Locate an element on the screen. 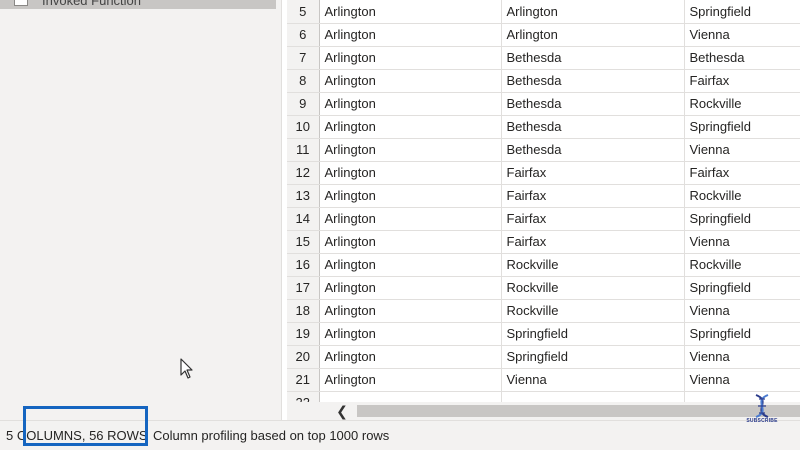 The height and width of the screenshot is (450, 800). table-row: 21 Arlington Vienna Vienna is located at coordinates (543, 380).